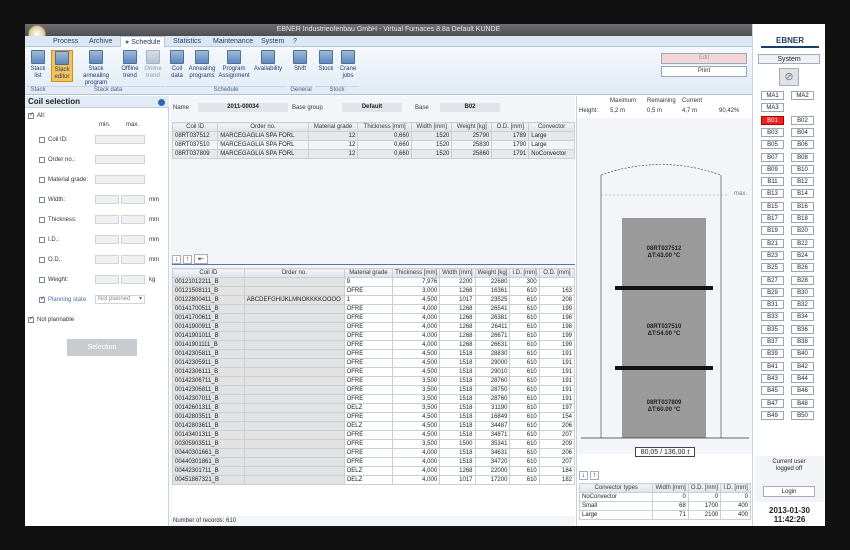 This screenshot has height=550, width=850. I want to click on base-field: B02, so click(470, 107).